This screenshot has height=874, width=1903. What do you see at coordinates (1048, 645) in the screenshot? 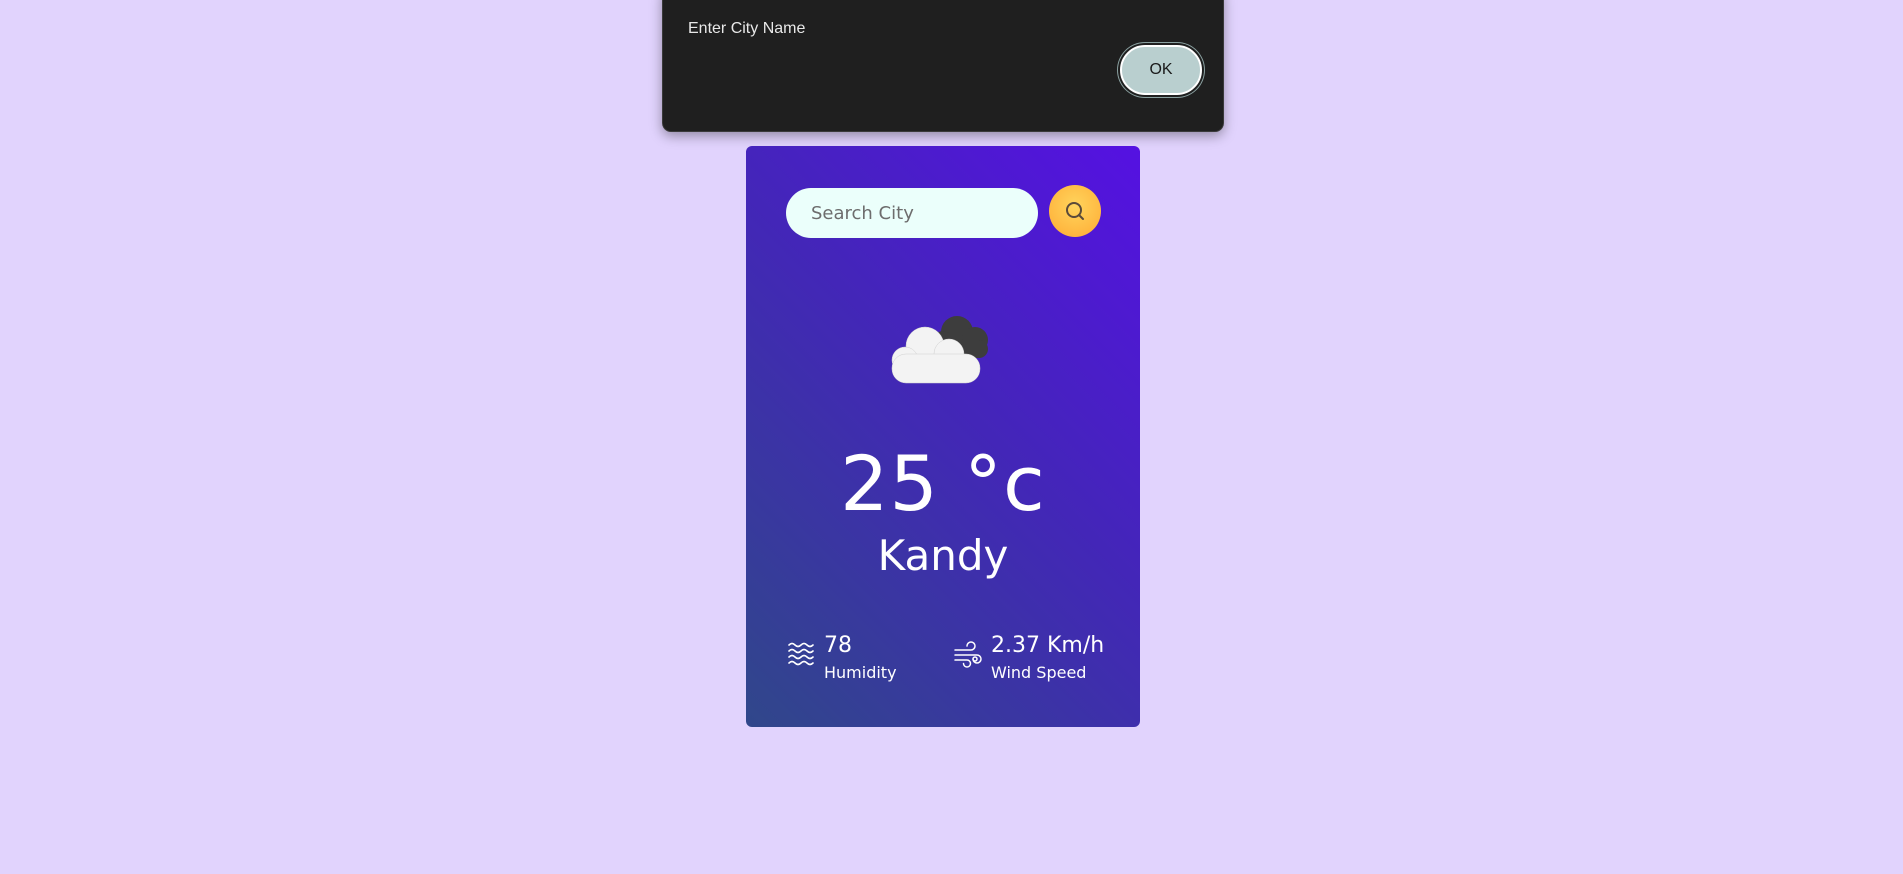
I see `wind-speed-value: 2.37 Km/h` at bounding box center [1048, 645].